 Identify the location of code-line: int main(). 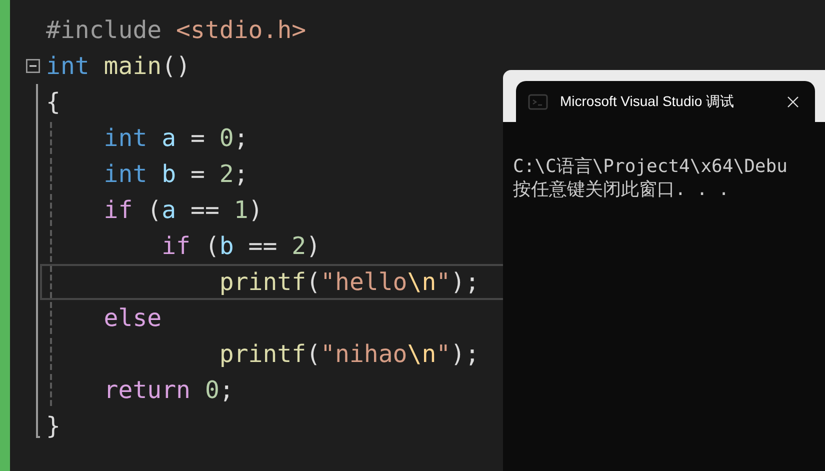
(118, 66).